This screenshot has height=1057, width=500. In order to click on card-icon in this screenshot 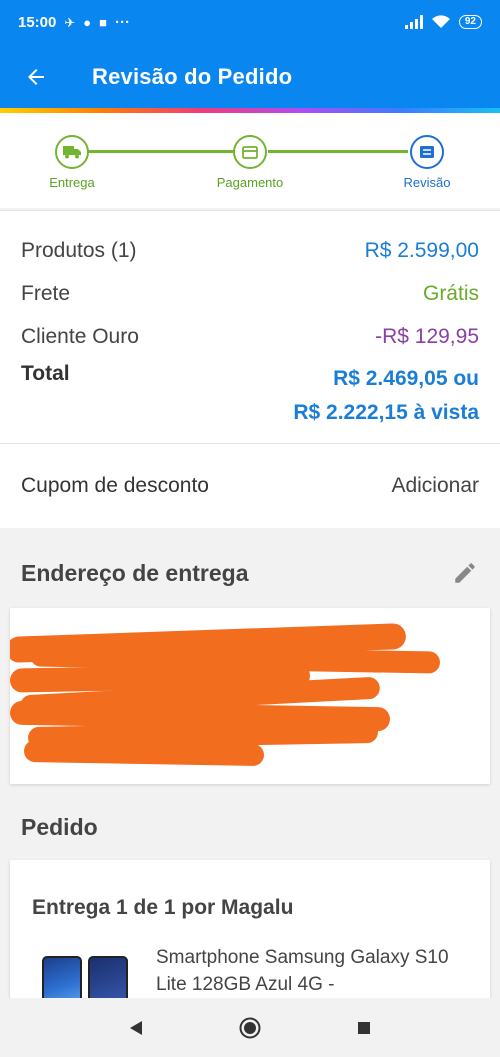, I will do `click(250, 152)`.